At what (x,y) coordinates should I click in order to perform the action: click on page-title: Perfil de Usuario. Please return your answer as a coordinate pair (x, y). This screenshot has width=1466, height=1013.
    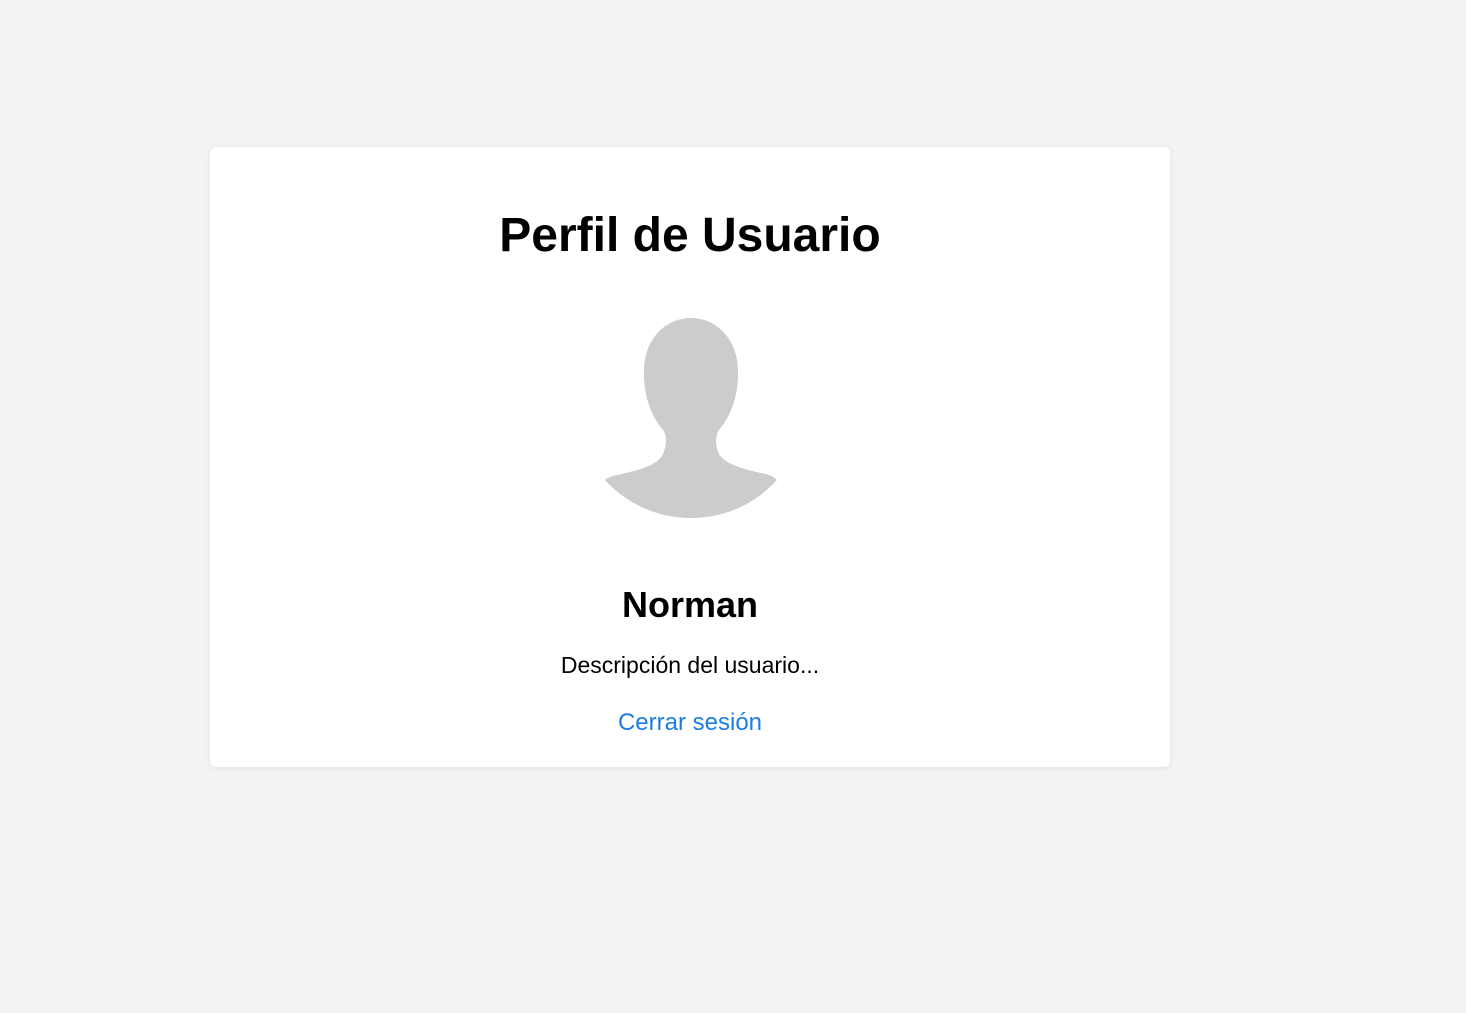
    Looking at the image, I should click on (690, 235).